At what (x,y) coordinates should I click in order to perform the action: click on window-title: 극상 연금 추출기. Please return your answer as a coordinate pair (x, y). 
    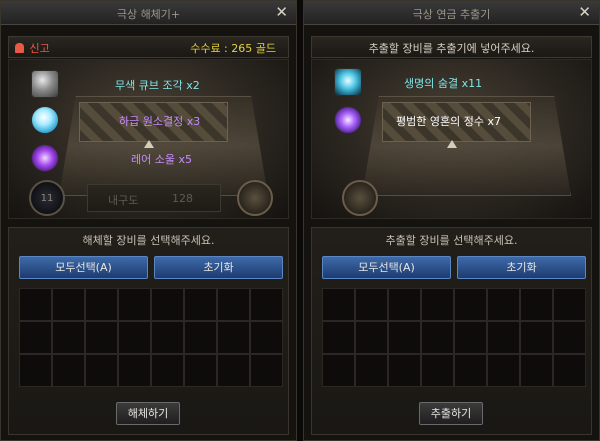
    Looking at the image, I should click on (451, 14).